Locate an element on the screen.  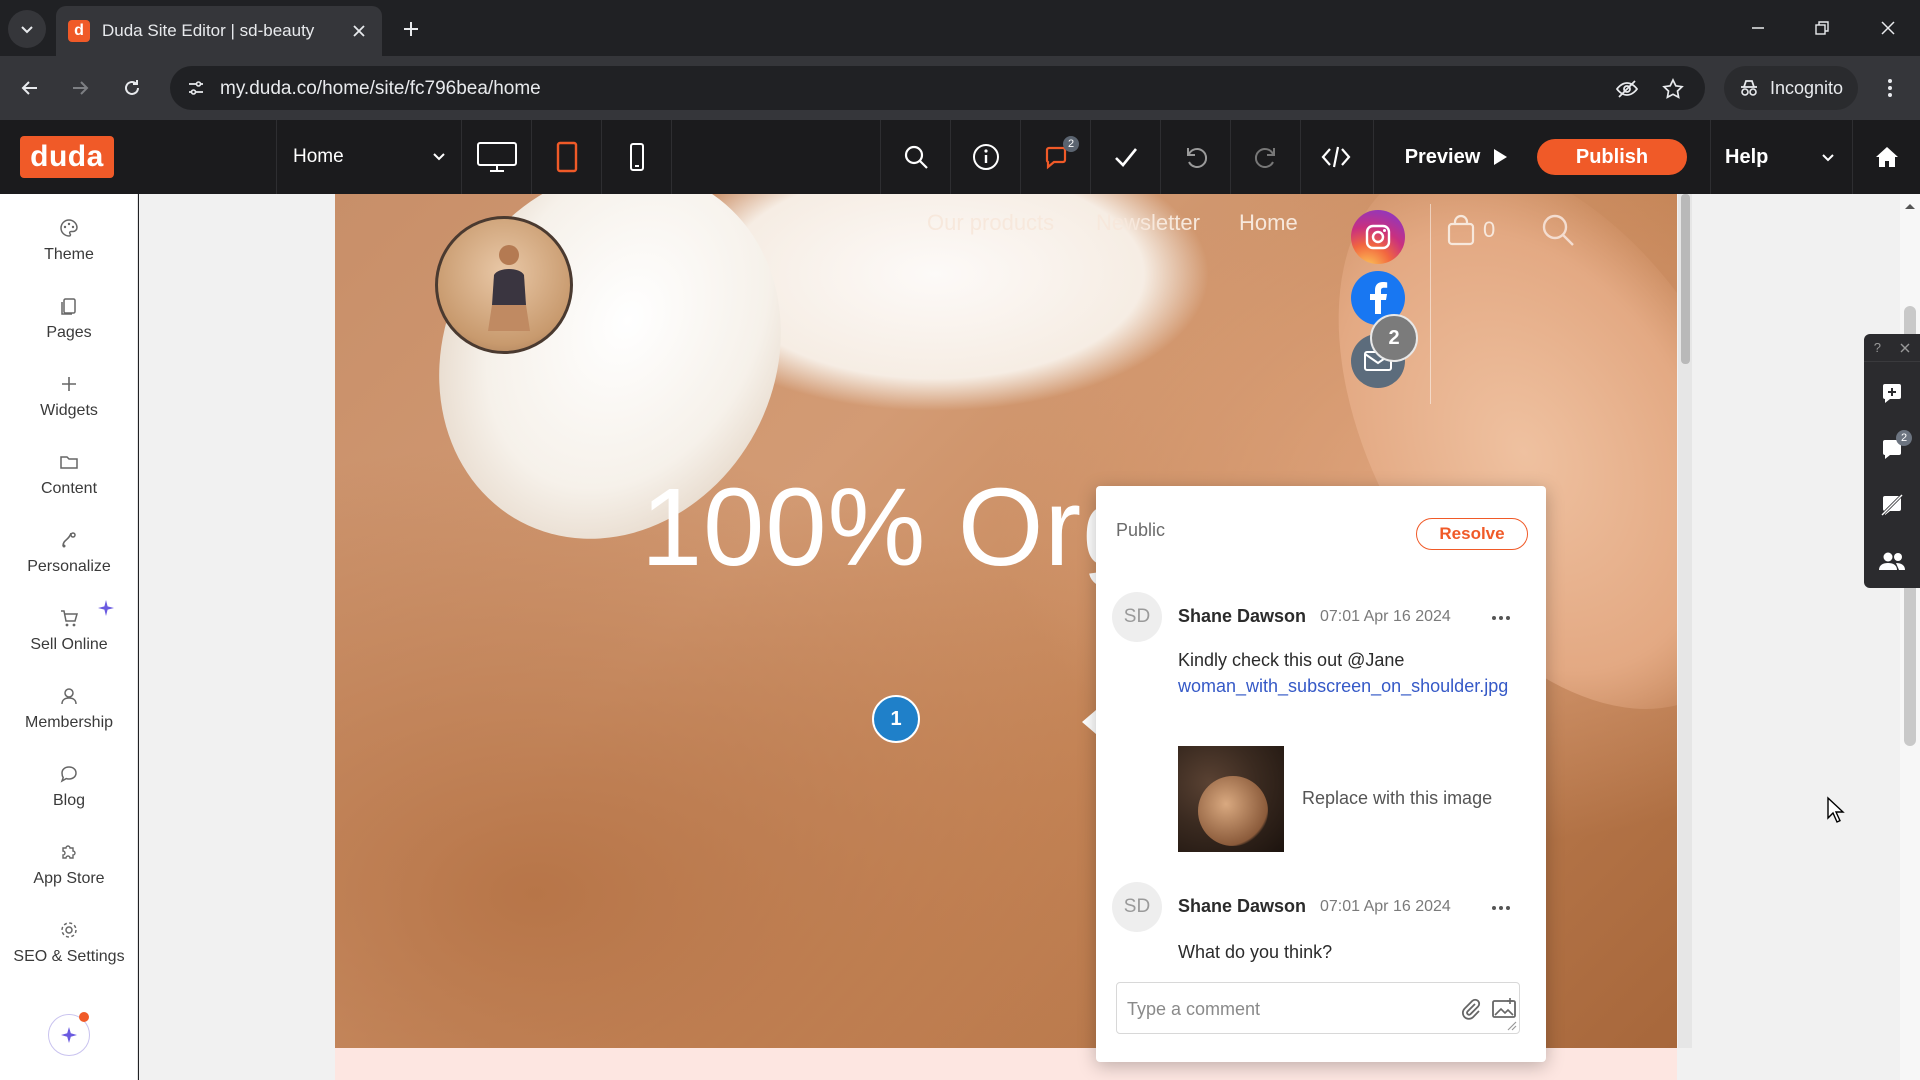
puzzle-icon is located at coordinates (69, 852).